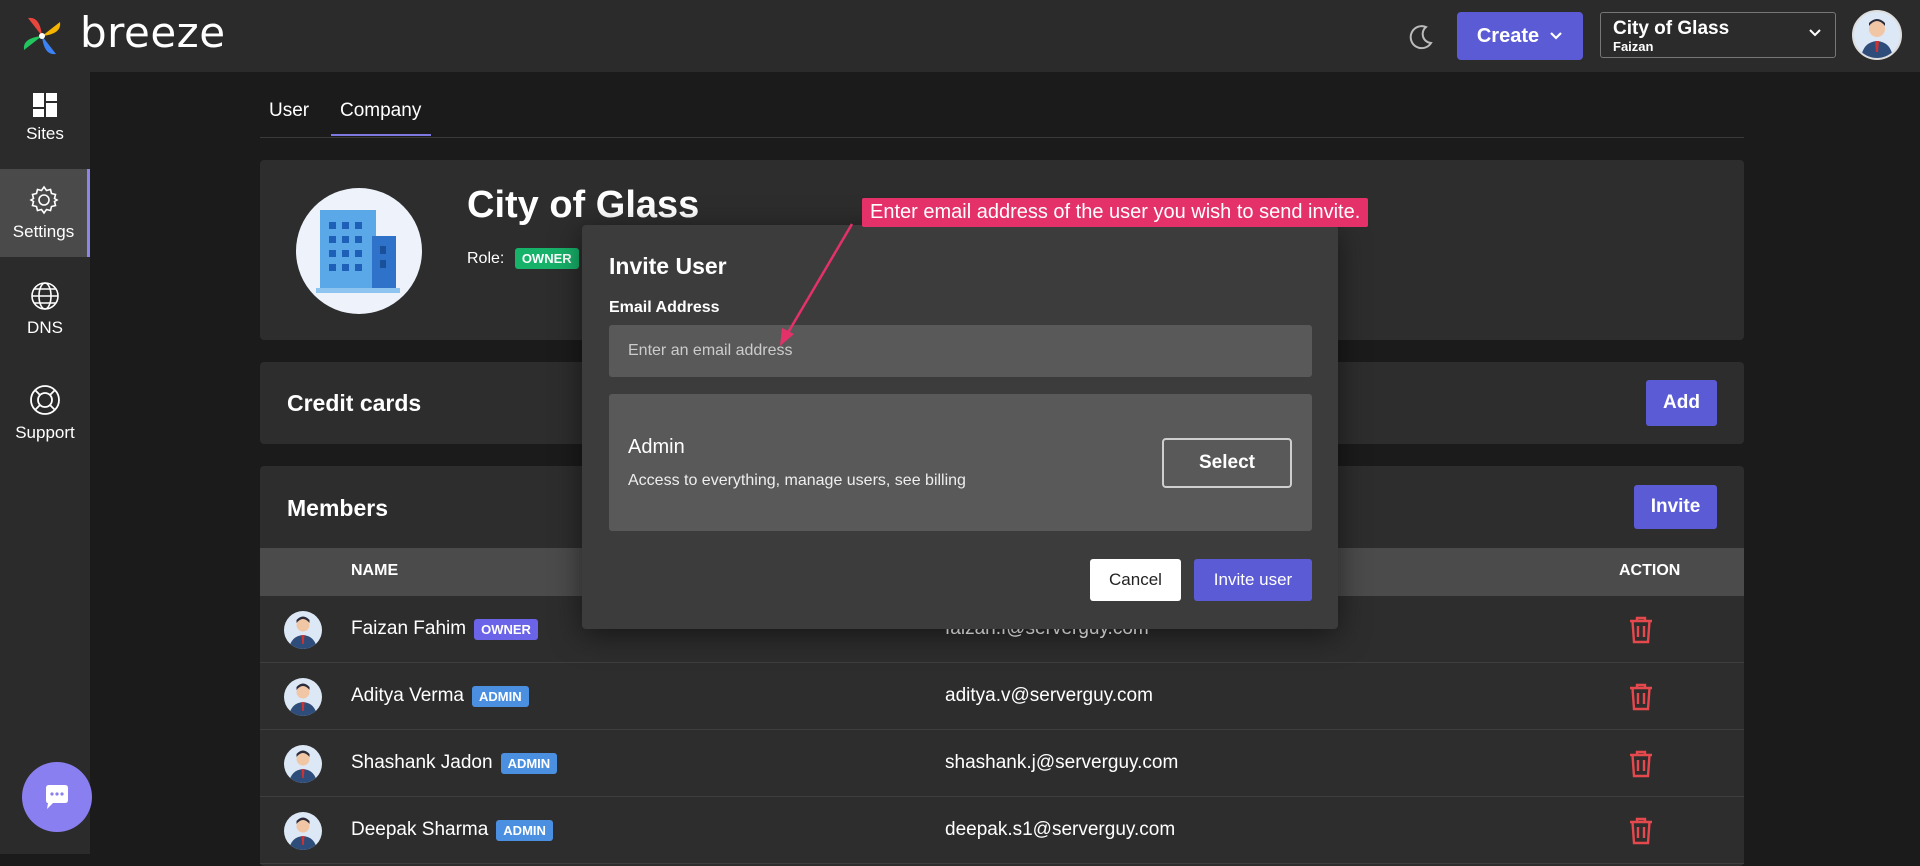 This screenshot has width=1920, height=866. I want to click on select-role-button: Select, so click(1227, 463).